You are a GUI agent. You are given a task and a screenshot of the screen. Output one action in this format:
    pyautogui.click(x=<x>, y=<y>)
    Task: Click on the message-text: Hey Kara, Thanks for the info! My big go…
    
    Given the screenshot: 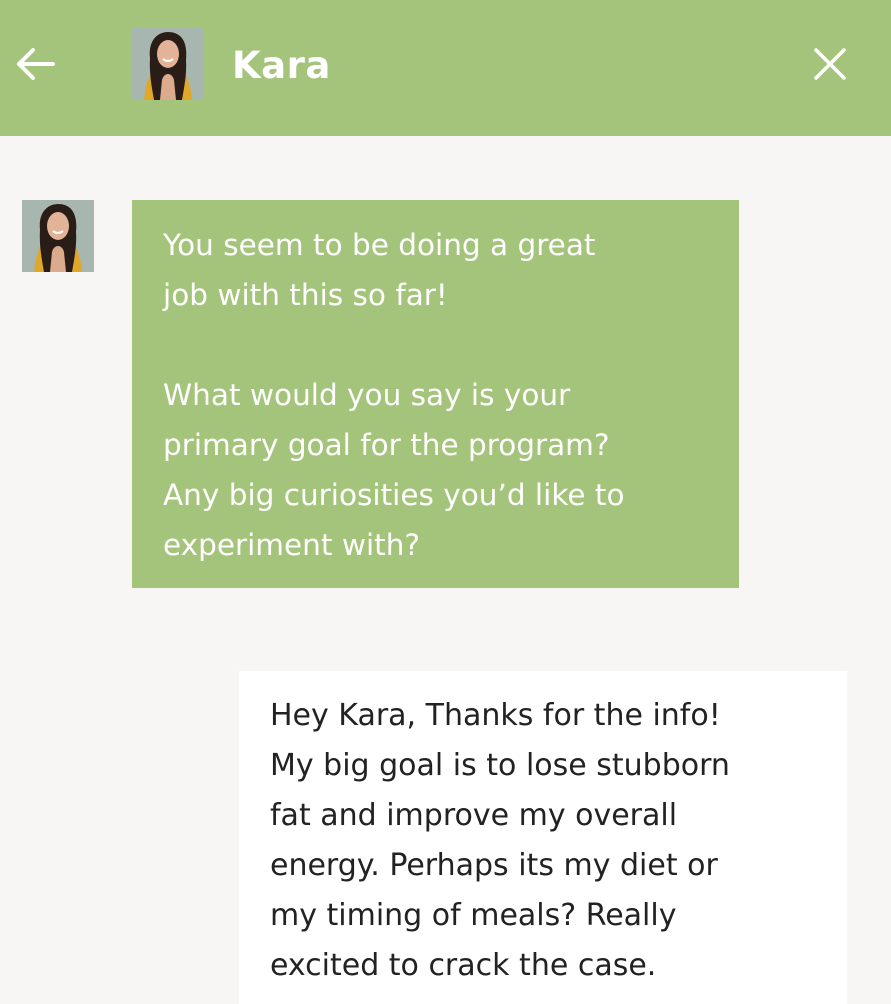 What is the action you would take?
    pyautogui.click(x=500, y=840)
    